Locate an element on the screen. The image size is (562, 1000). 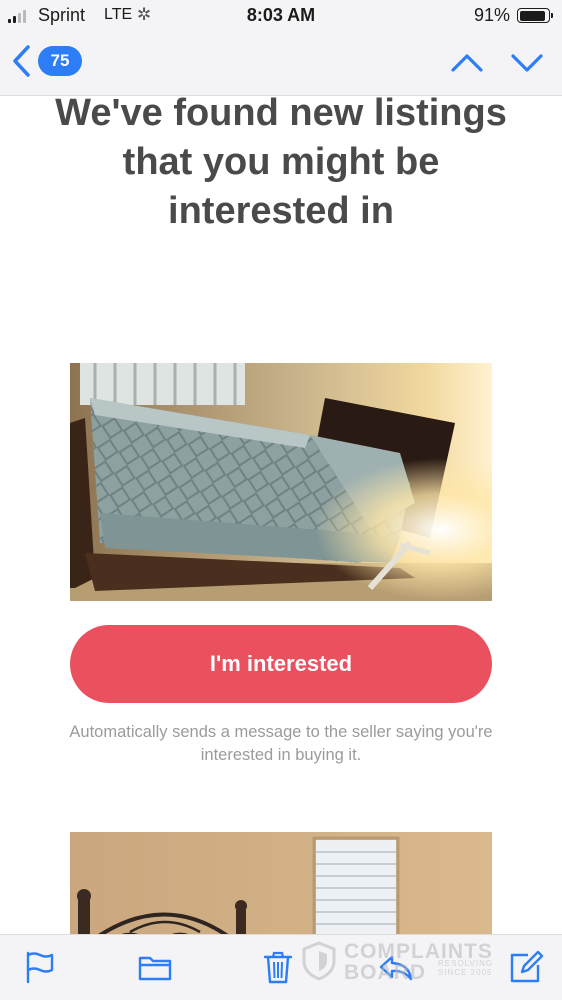
battery-icon is located at coordinates (535, 15).